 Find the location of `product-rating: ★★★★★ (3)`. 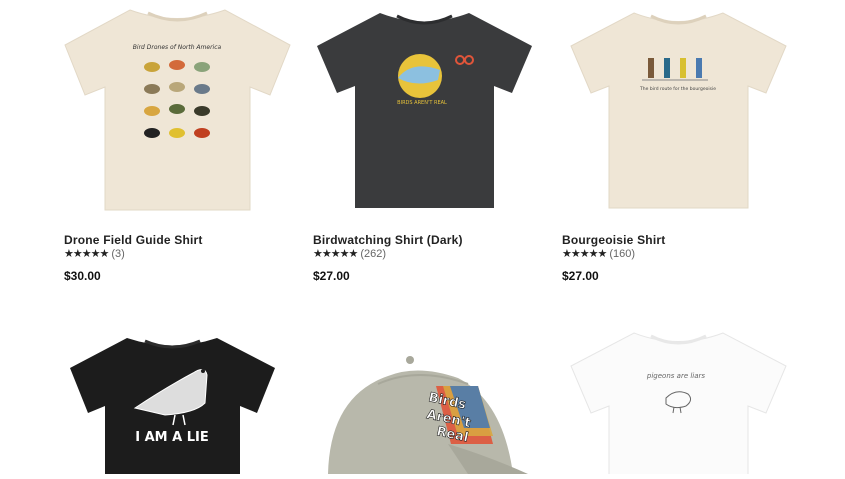

product-rating: ★★★★★ (3) is located at coordinates (94, 254).